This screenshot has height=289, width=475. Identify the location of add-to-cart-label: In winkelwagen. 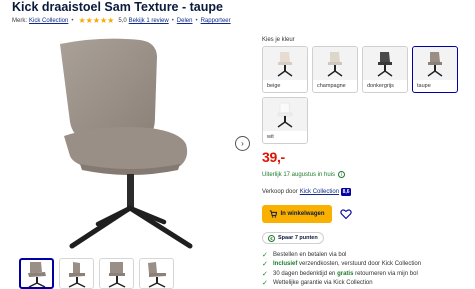
(302, 214).